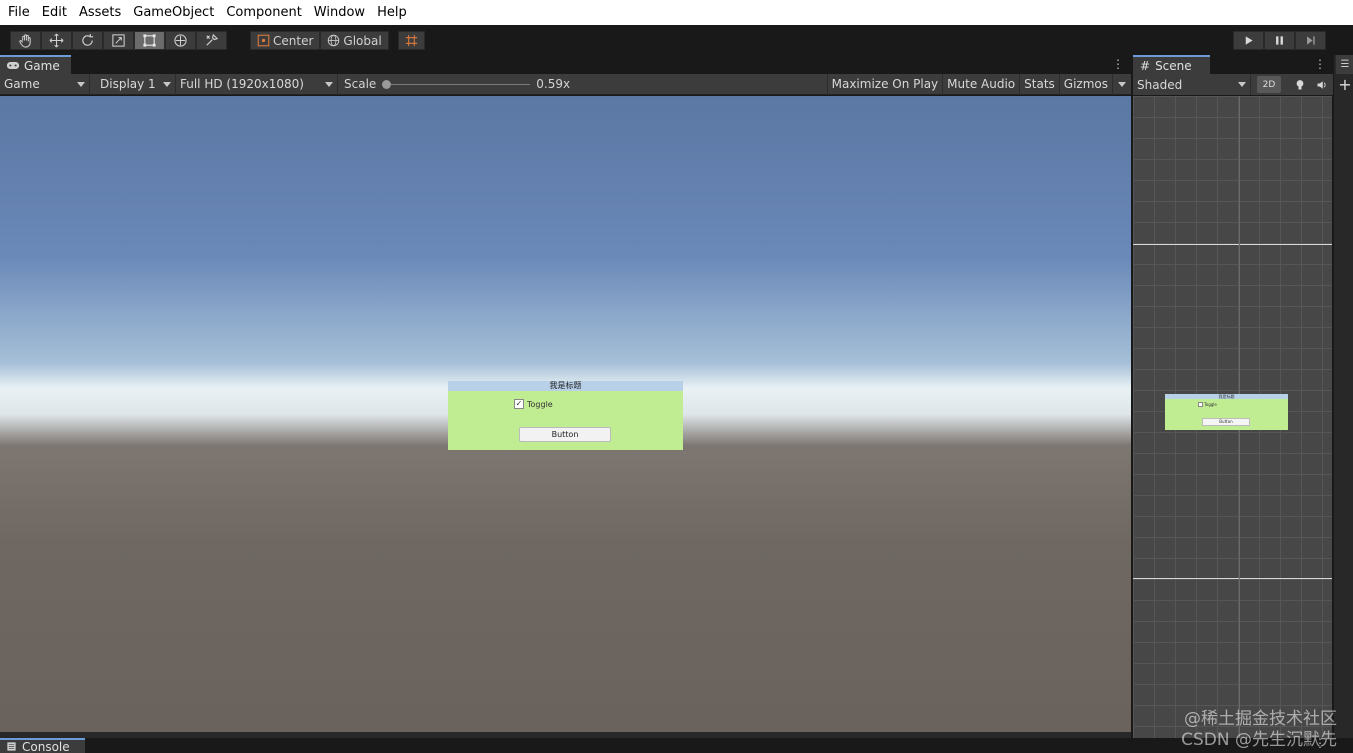 Image resolution: width=1353 pixels, height=753 pixels. What do you see at coordinates (980, 84) in the screenshot?
I see `mute-audio-button: Mute Audio` at bounding box center [980, 84].